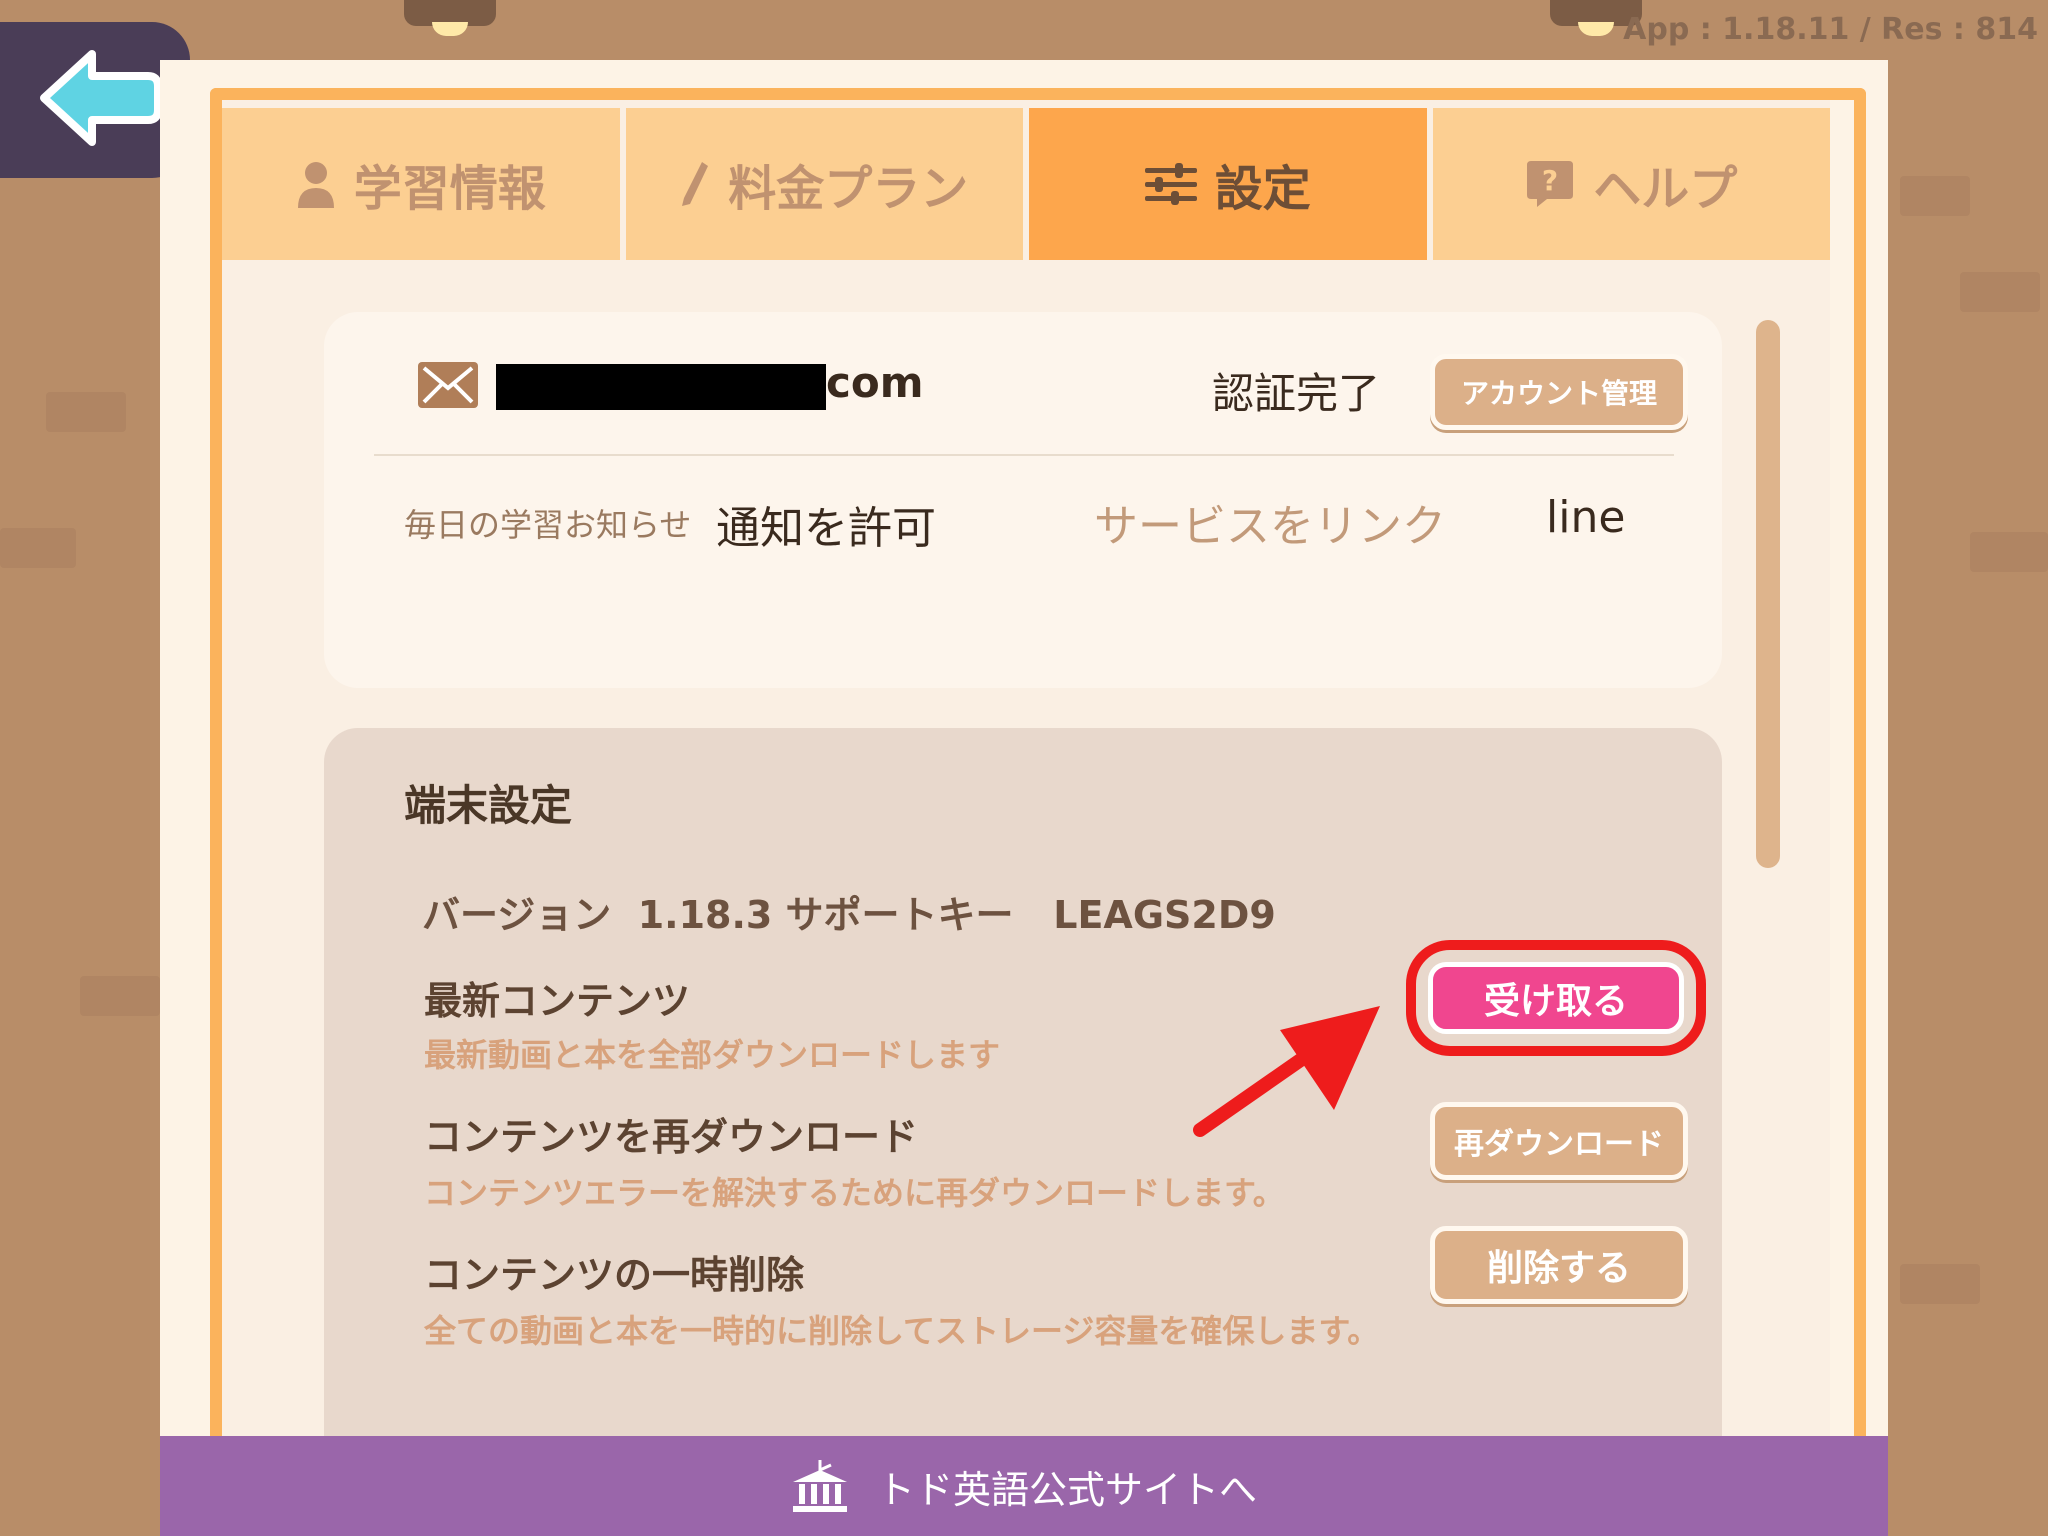 Image resolution: width=2048 pixels, height=1536 pixels. Describe the element at coordinates (548, 525) in the screenshot. I see `daily-notification-label: 毎日の学習お知らせ` at that location.